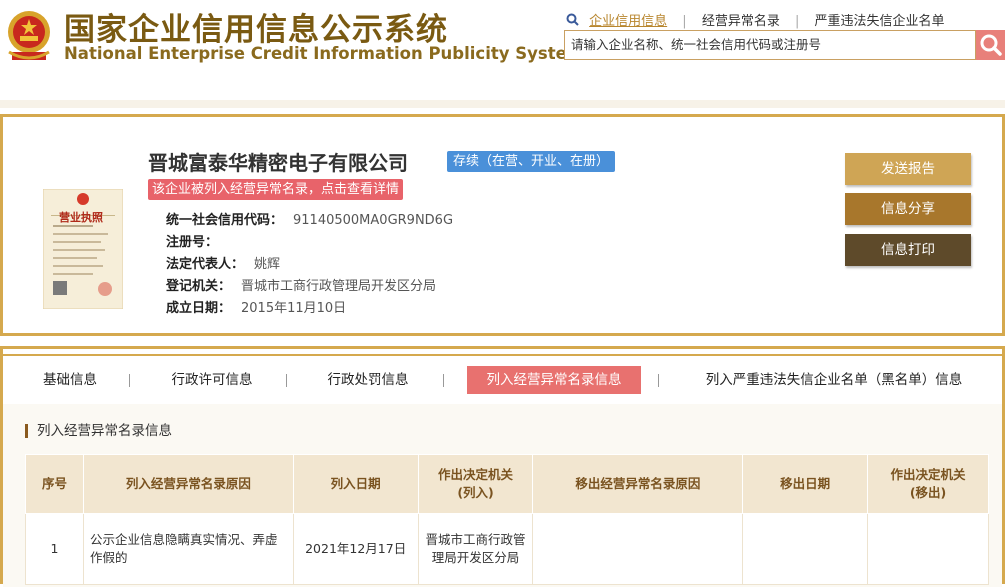 The width and height of the screenshot is (1005, 587). What do you see at coordinates (278, 163) in the screenshot?
I see `company-name: 晋城富泰华精密电子有限公司` at bounding box center [278, 163].